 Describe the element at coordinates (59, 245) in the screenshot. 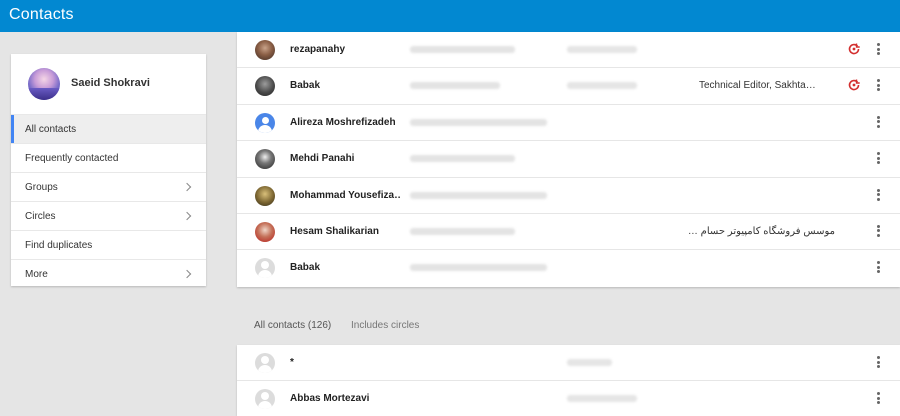

I see `sidebar-item-label: Find duplicates` at that location.